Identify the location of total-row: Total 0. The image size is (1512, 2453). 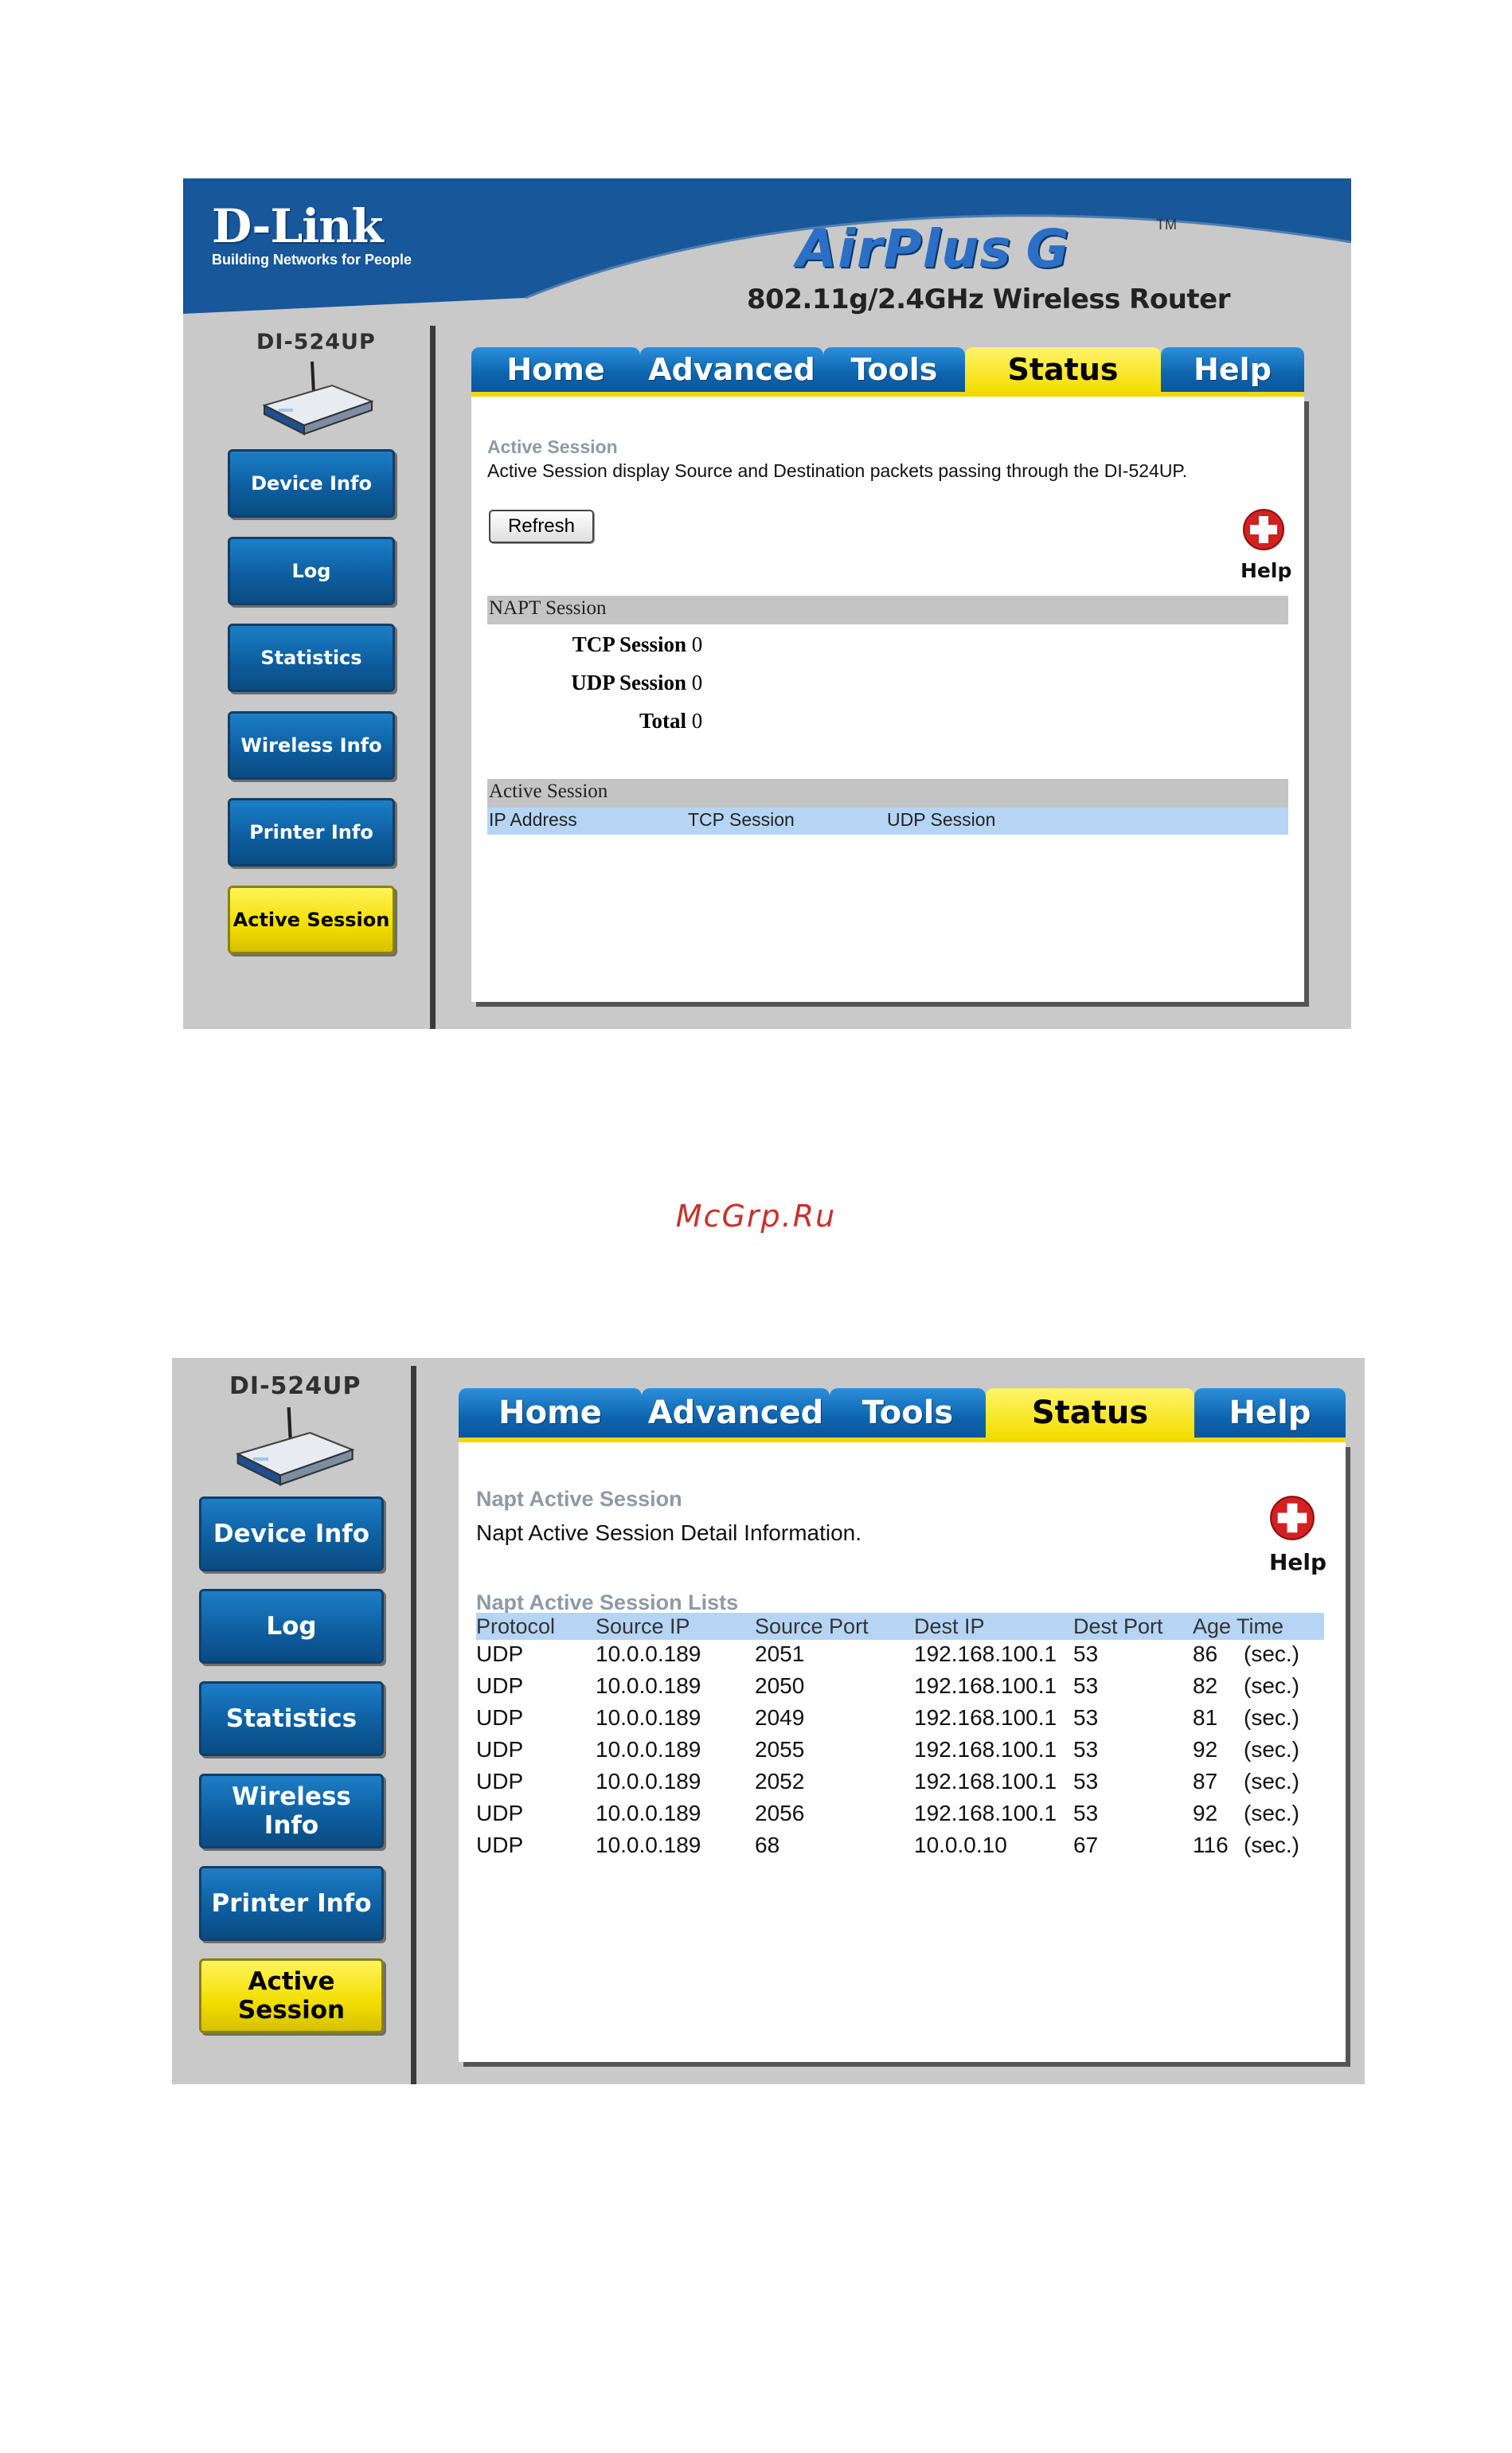
(594, 721).